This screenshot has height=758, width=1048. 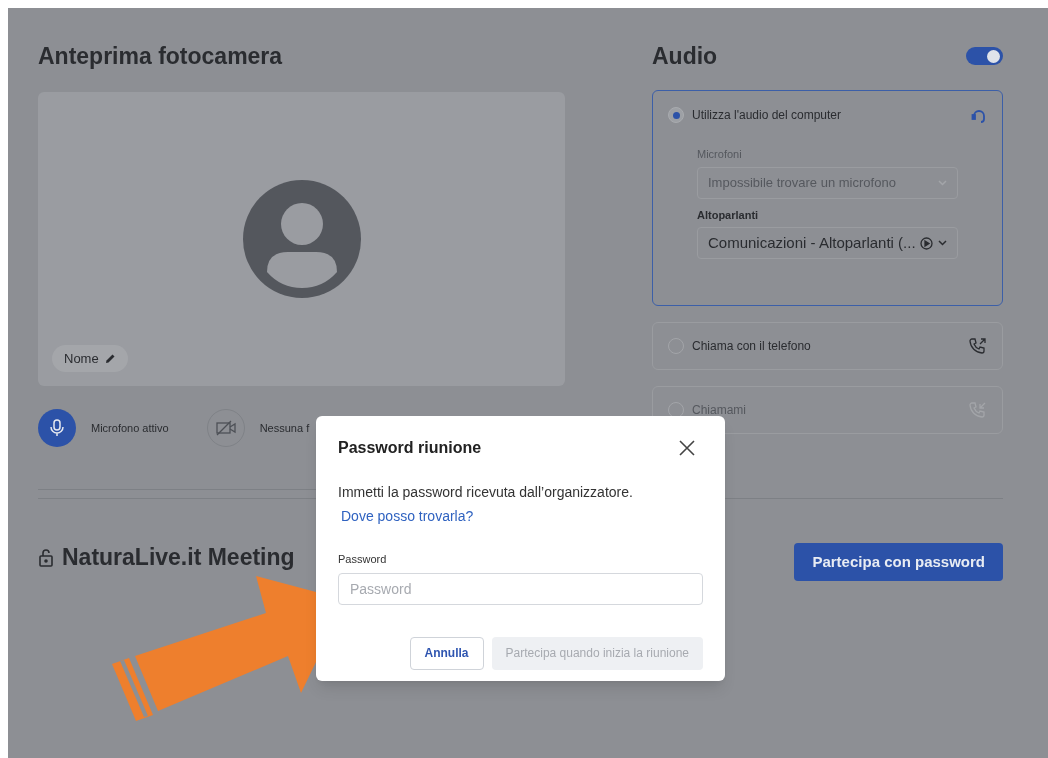 What do you see at coordinates (446, 653) in the screenshot?
I see `cancel-button: Annulla` at bounding box center [446, 653].